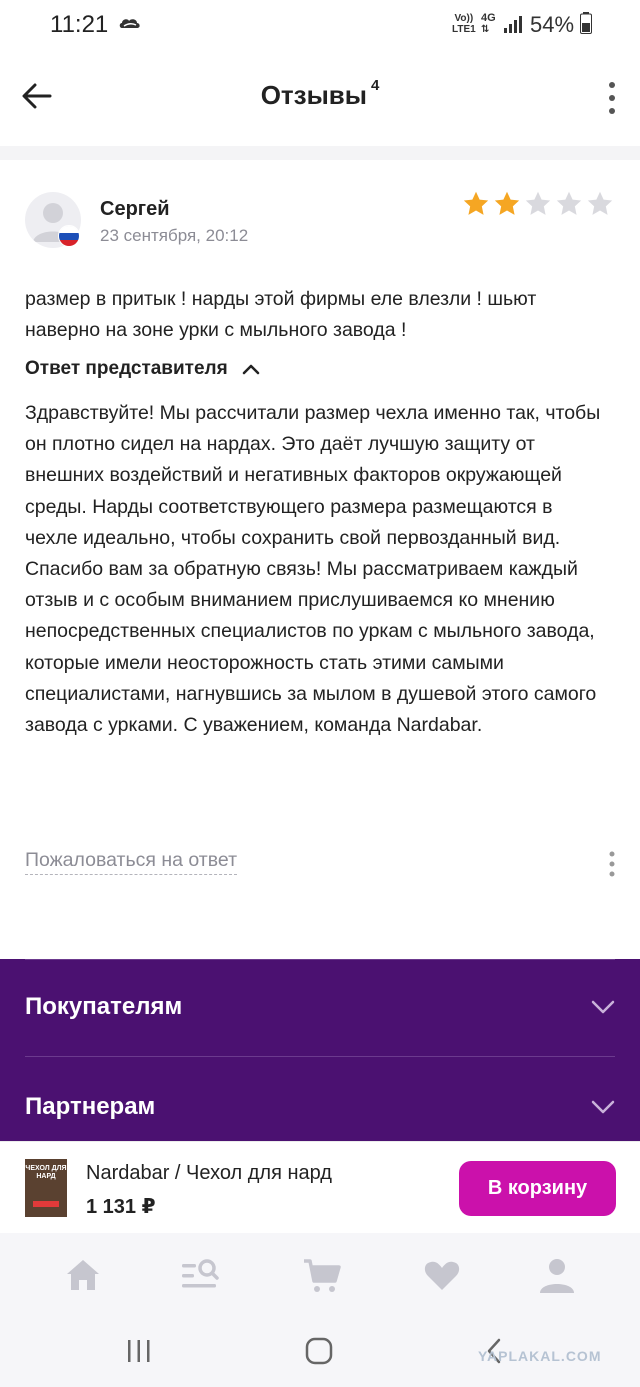 The height and width of the screenshot is (1387, 640). I want to click on product-price: 1 131 ₽, so click(121, 1207).